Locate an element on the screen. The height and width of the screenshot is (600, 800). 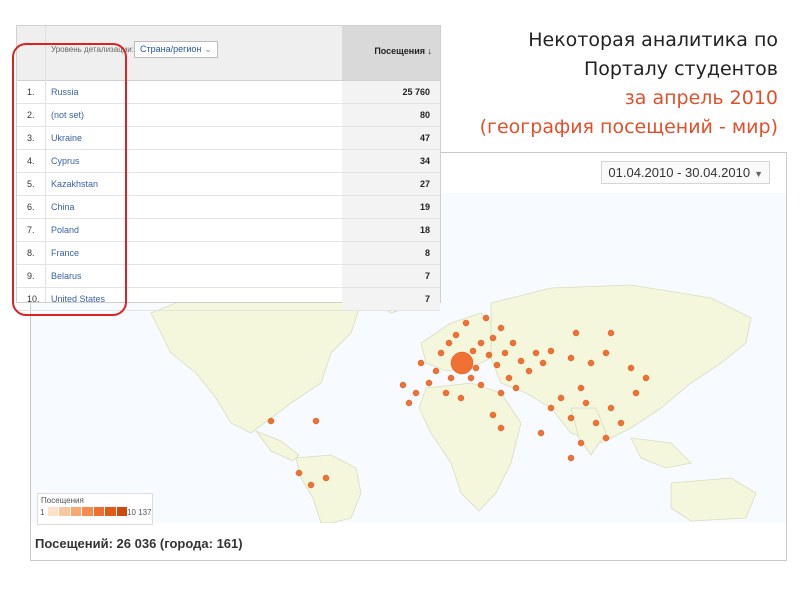
visits-cell: 25 760 is located at coordinates (391, 92).